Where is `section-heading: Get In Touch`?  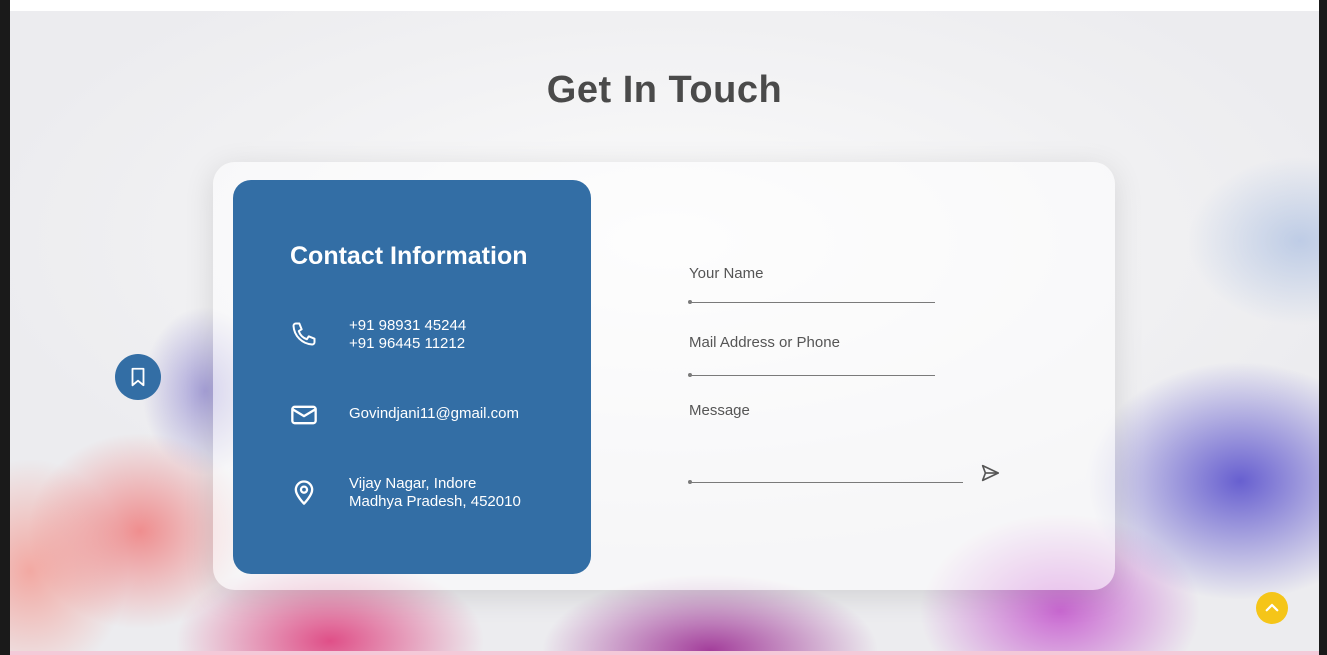
section-heading: Get In Touch is located at coordinates (664, 90).